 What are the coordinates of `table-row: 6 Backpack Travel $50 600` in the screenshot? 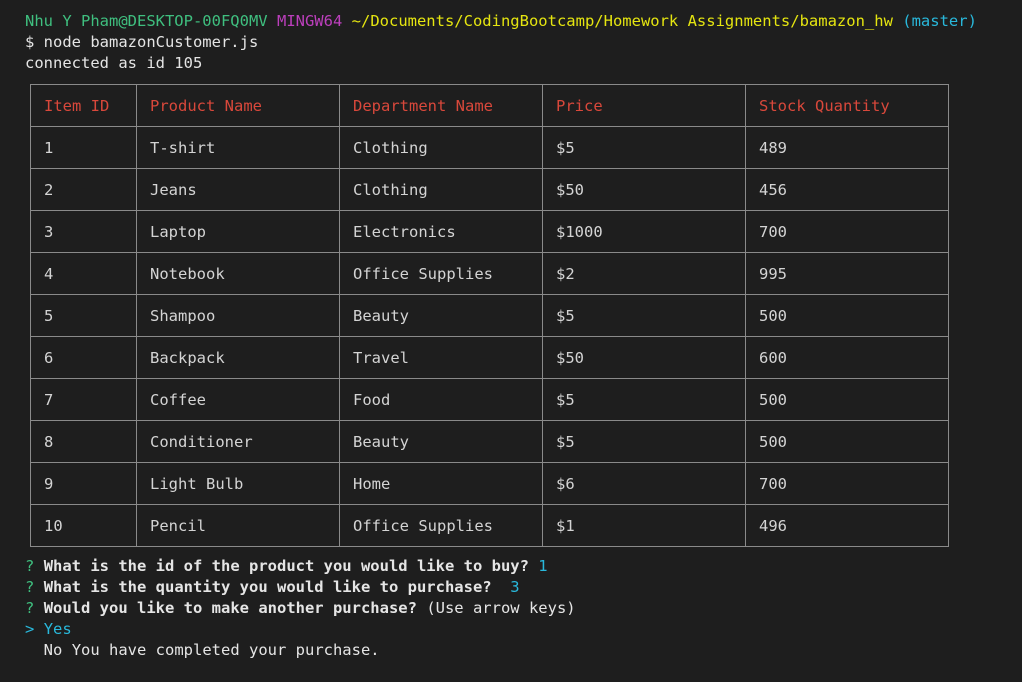 It's located at (489, 357).